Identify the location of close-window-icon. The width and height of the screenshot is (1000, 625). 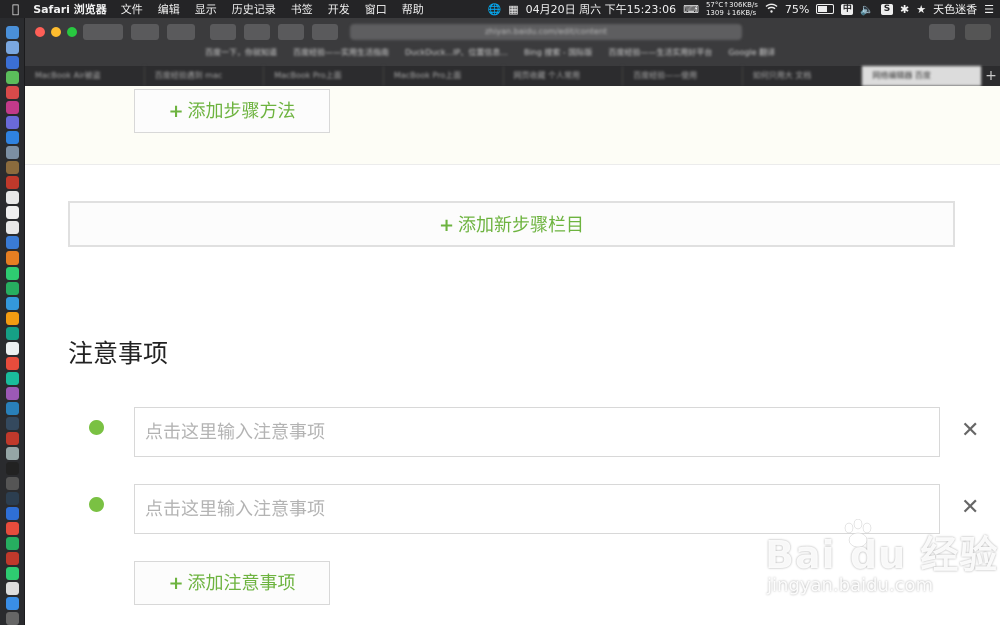
(40, 32).